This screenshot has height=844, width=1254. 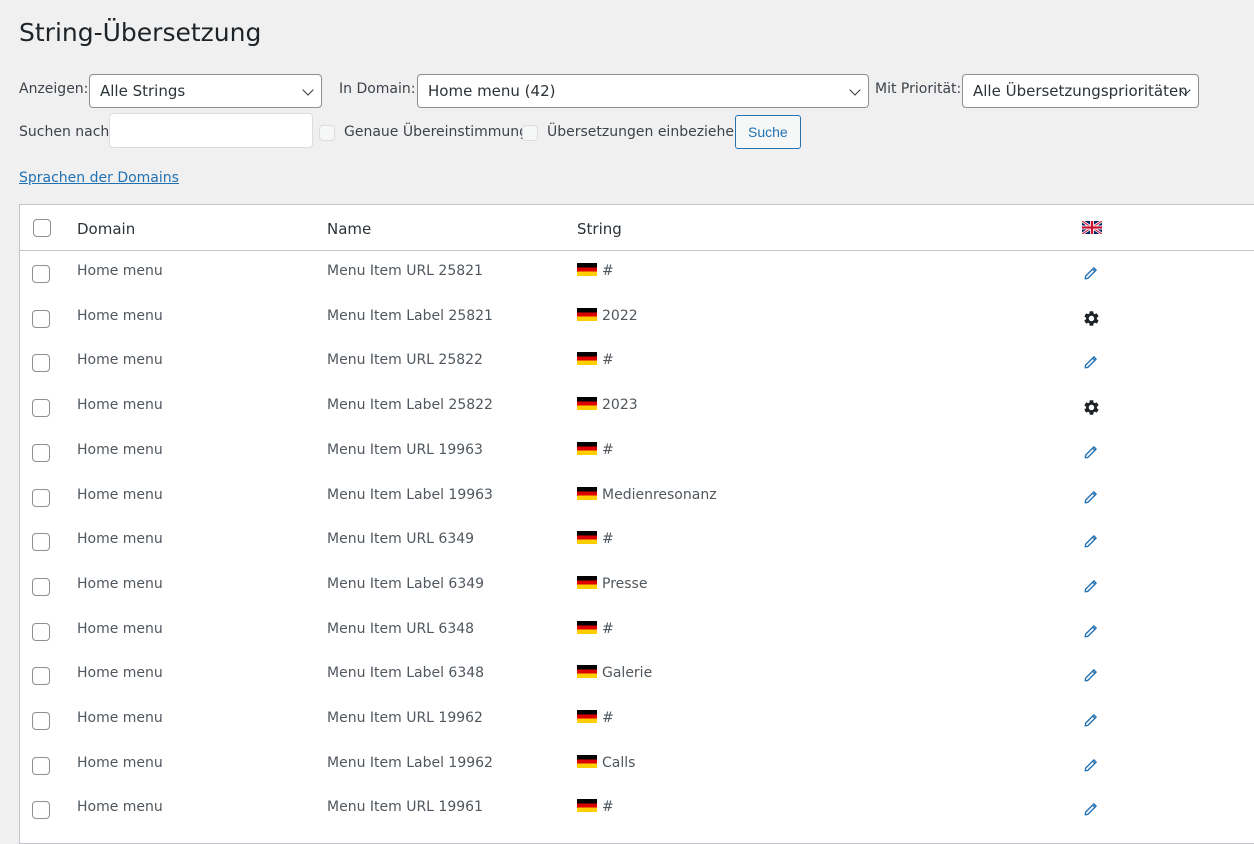 I want to click on show-filter-label: Anzeigen:, so click(x=54, y=89).